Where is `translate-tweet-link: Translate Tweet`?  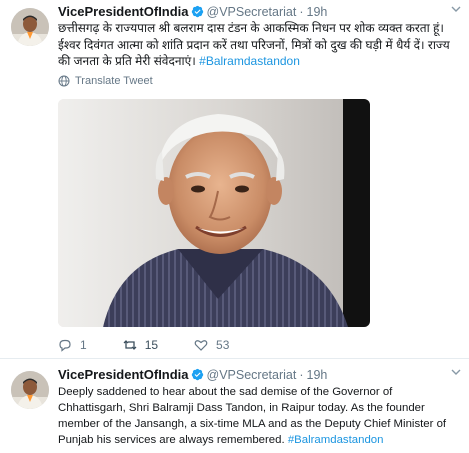 translate-tweet-link: Translate Tweet is located at coordinates (105, 81).